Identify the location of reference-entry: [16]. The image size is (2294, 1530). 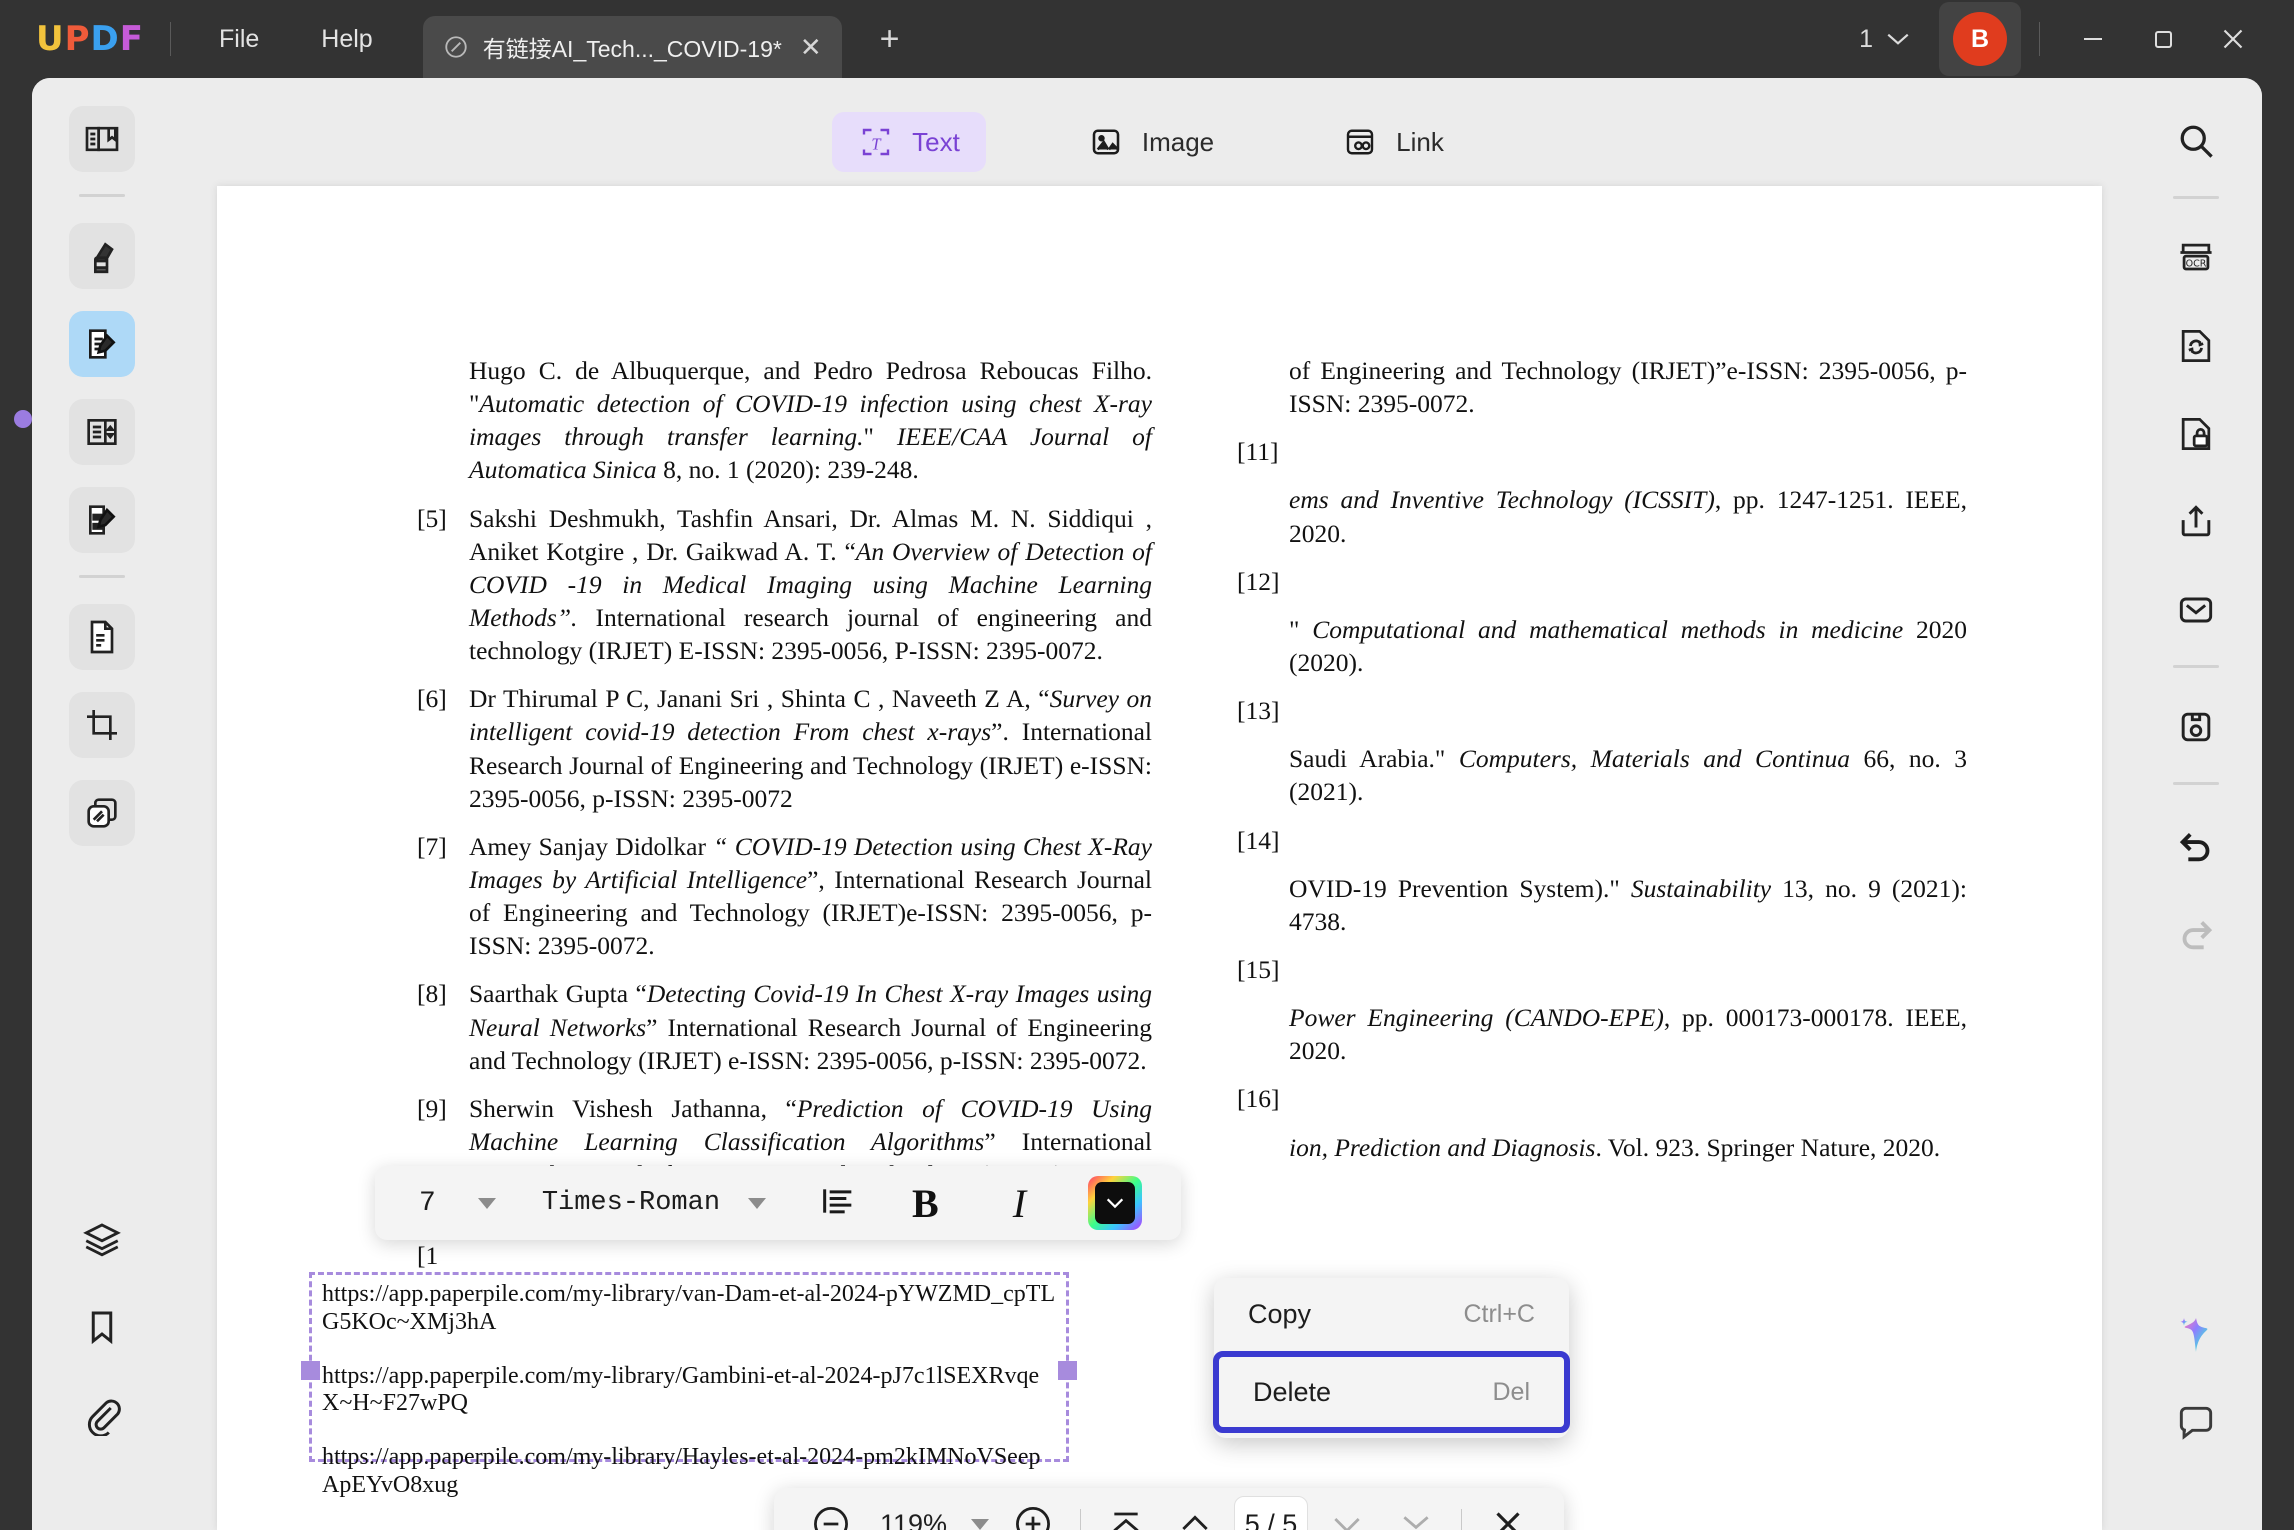
(1602, 1098).